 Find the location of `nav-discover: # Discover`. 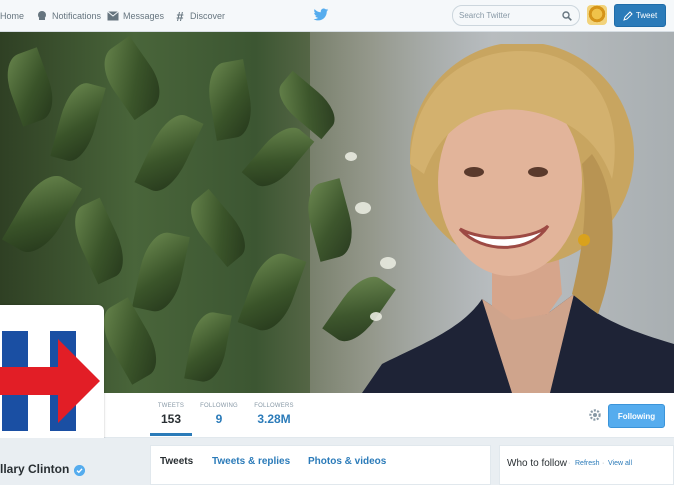

nav-discover: # Discover is located at coordinates (199, 16).